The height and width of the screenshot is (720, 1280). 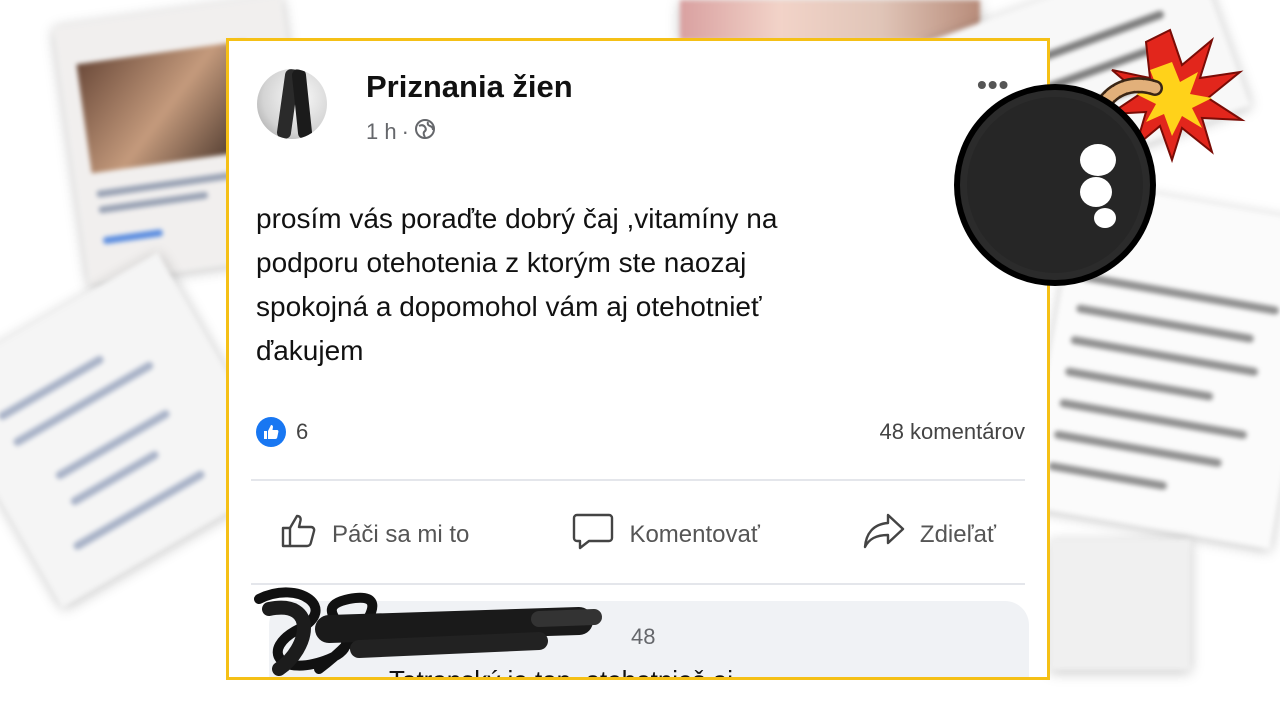 What do you see at coordinates (1100, 157) in the screenshot?
I see `bomb-icon` at bounding box center [1100, 157].